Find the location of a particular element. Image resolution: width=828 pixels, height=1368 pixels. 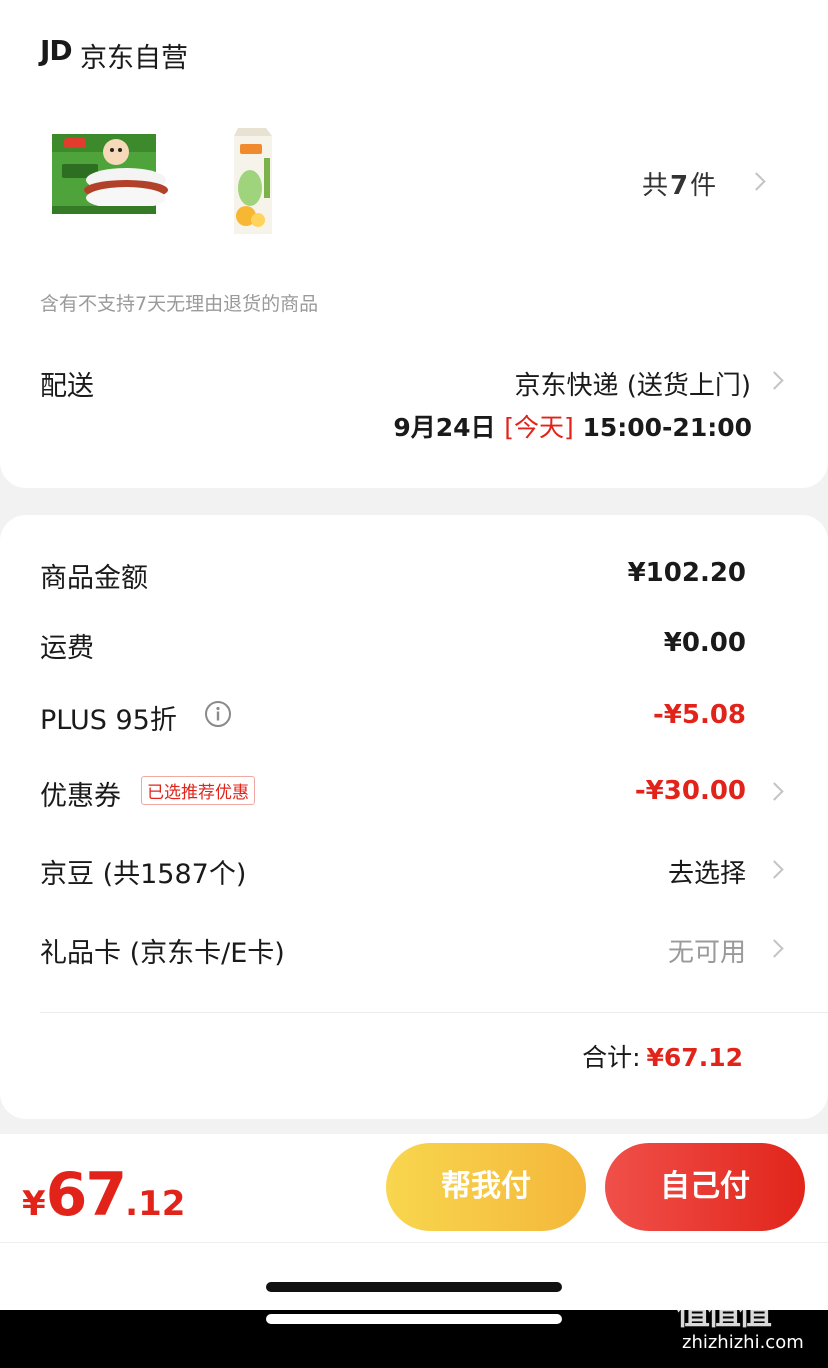

plus-discount-label: PLUS 95折 is located at coordinates (108, 720).